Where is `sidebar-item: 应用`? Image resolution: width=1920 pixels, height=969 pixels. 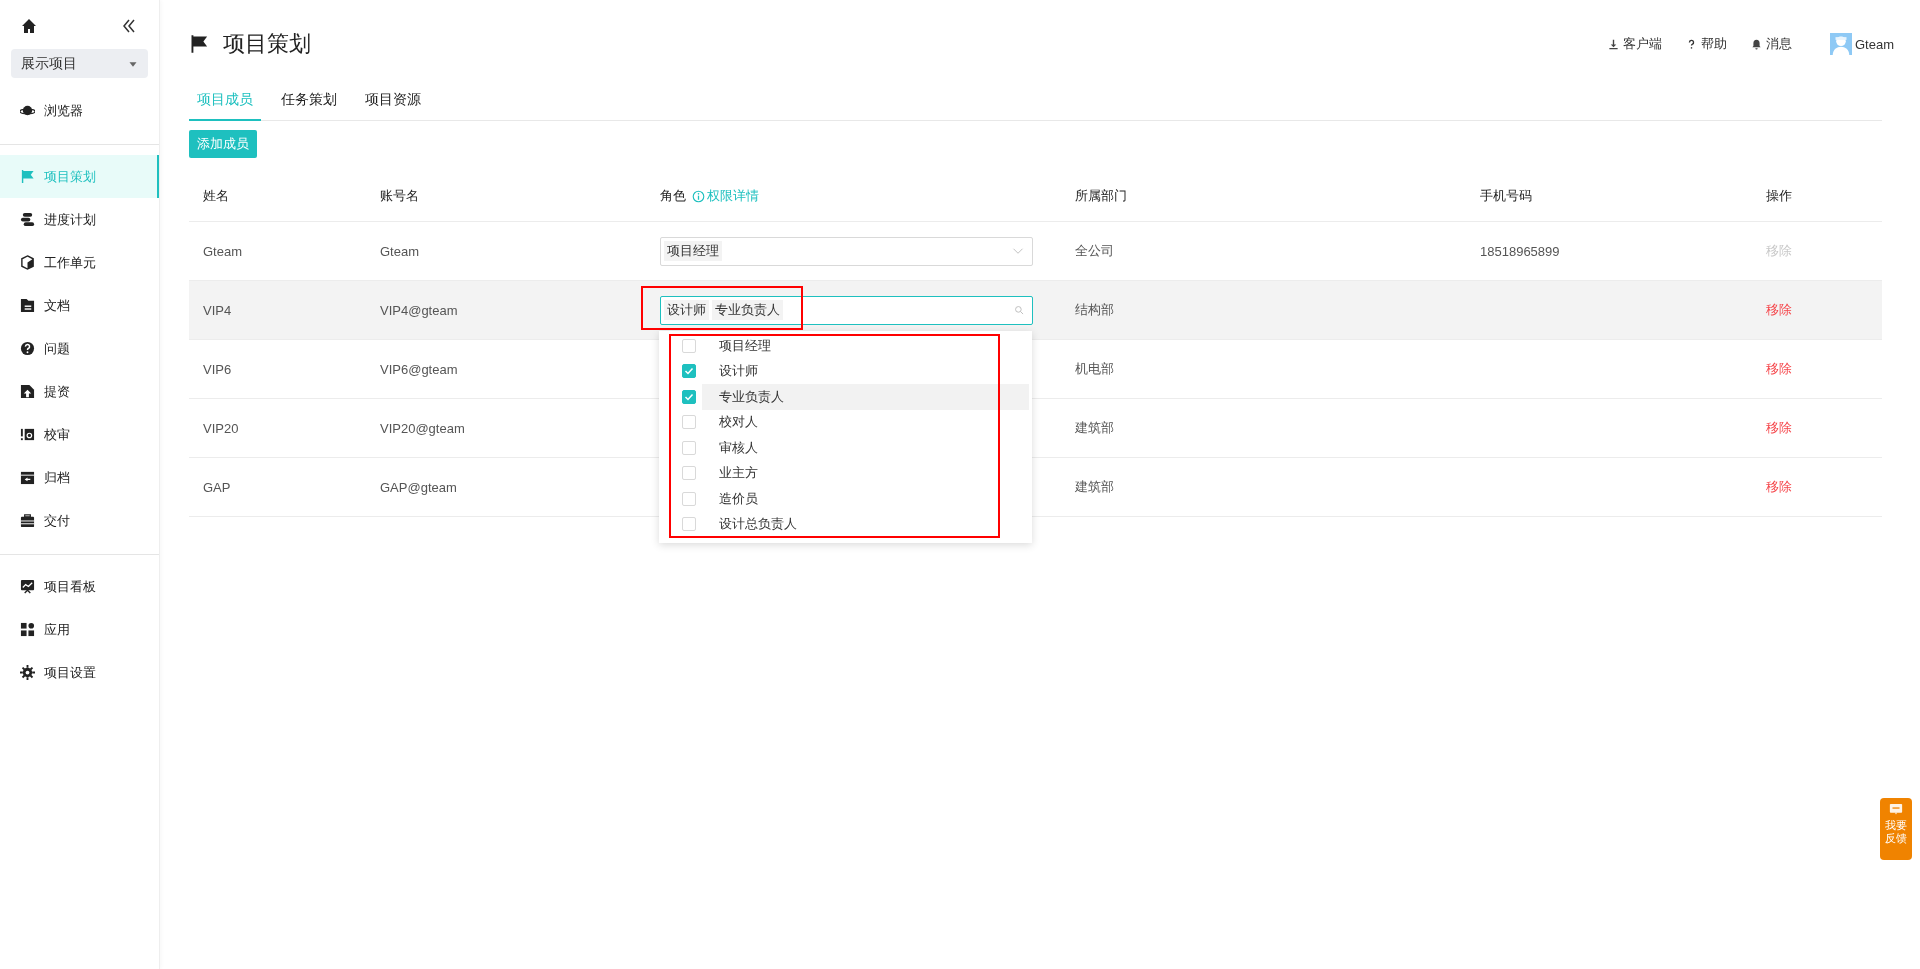
sidebar-item: 应用 is located at coordinates (79, 629).